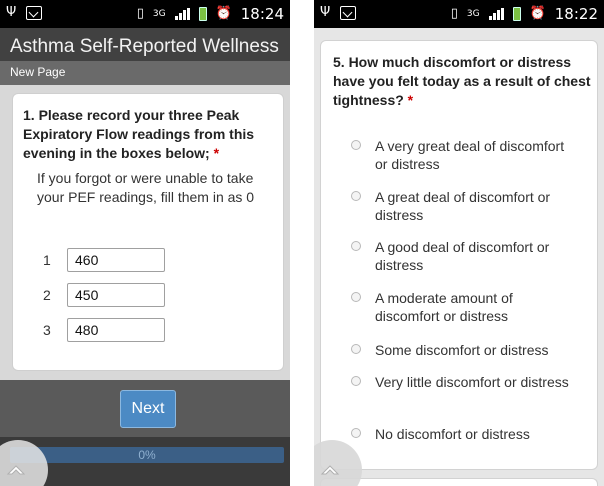 The height and width of the screenshot is (486, 604). Describe the element at coordinates (576, 14) in the screenshot. I see `clock: 18:22` at that location.